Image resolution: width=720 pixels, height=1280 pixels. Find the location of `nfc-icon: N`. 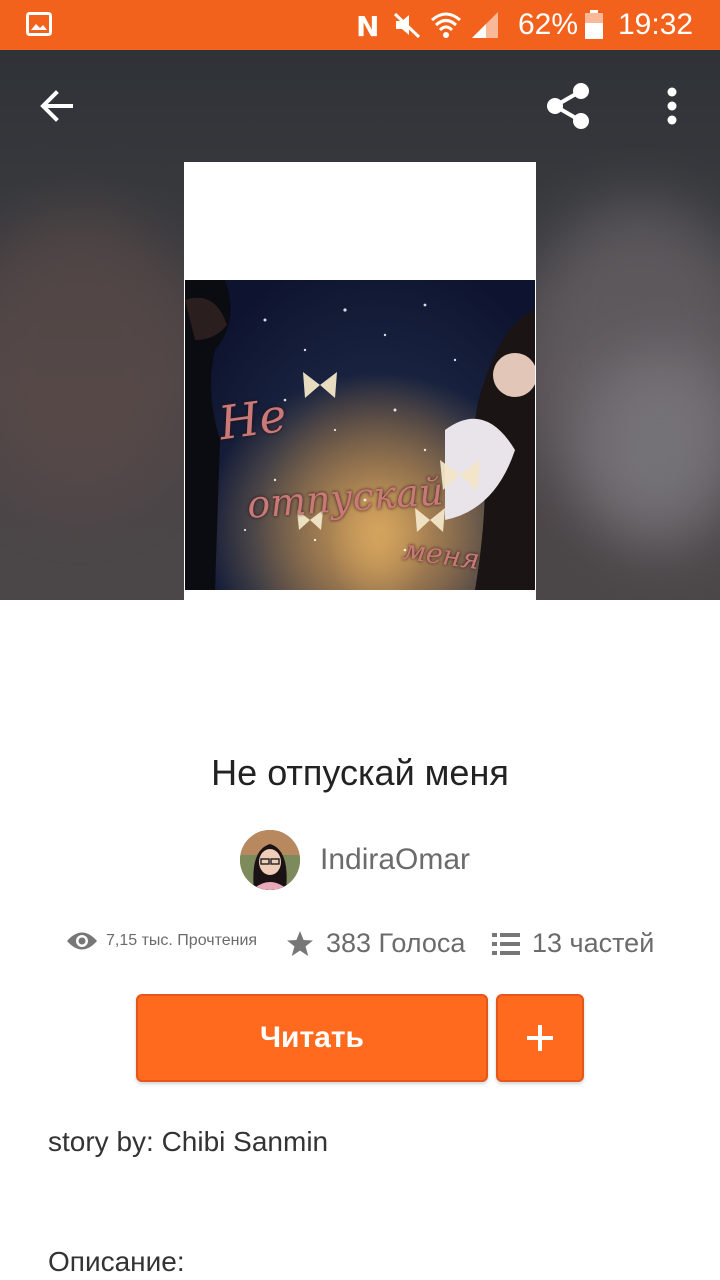

nfc-icon: N is located at coordinates (367, 25).